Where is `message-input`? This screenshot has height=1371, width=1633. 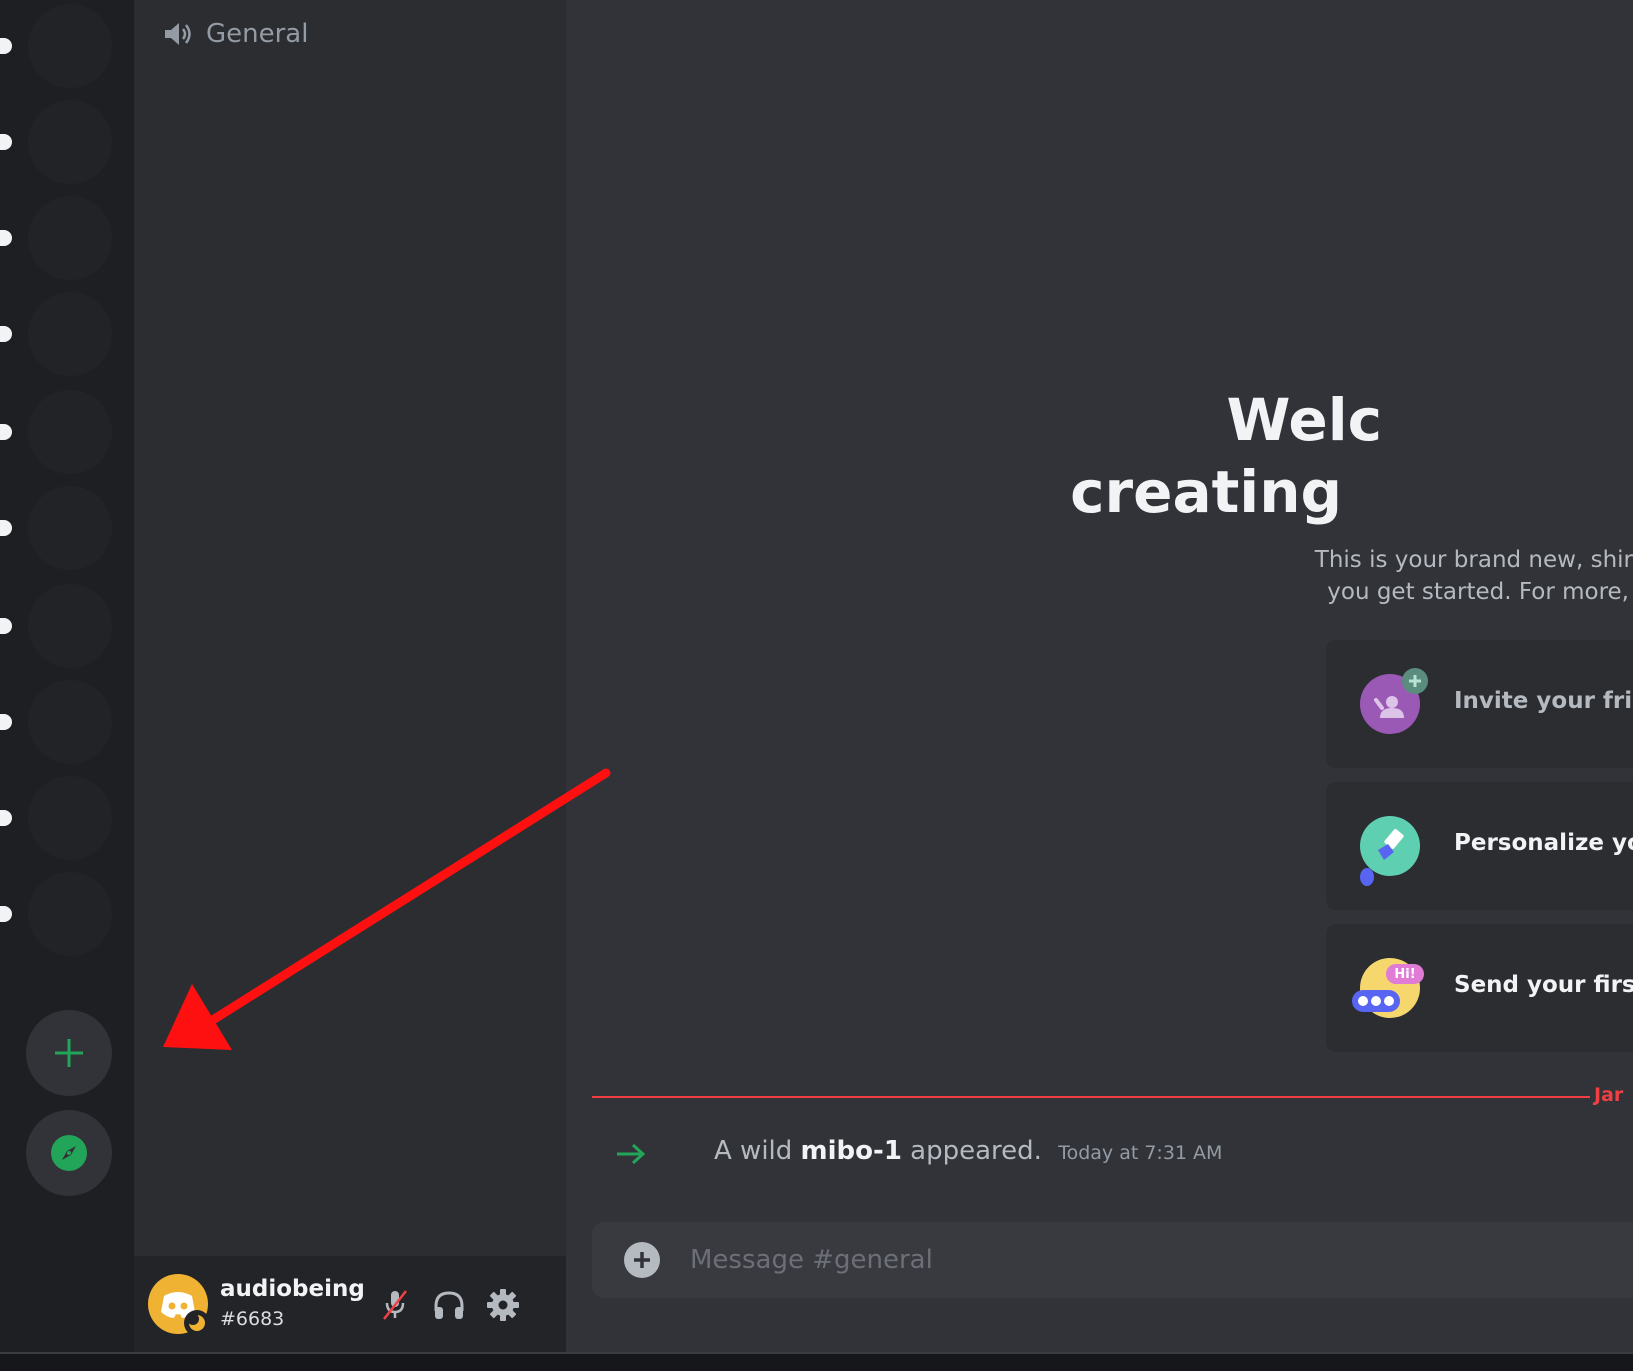
message-input is located at coordinates (1140, 1260).